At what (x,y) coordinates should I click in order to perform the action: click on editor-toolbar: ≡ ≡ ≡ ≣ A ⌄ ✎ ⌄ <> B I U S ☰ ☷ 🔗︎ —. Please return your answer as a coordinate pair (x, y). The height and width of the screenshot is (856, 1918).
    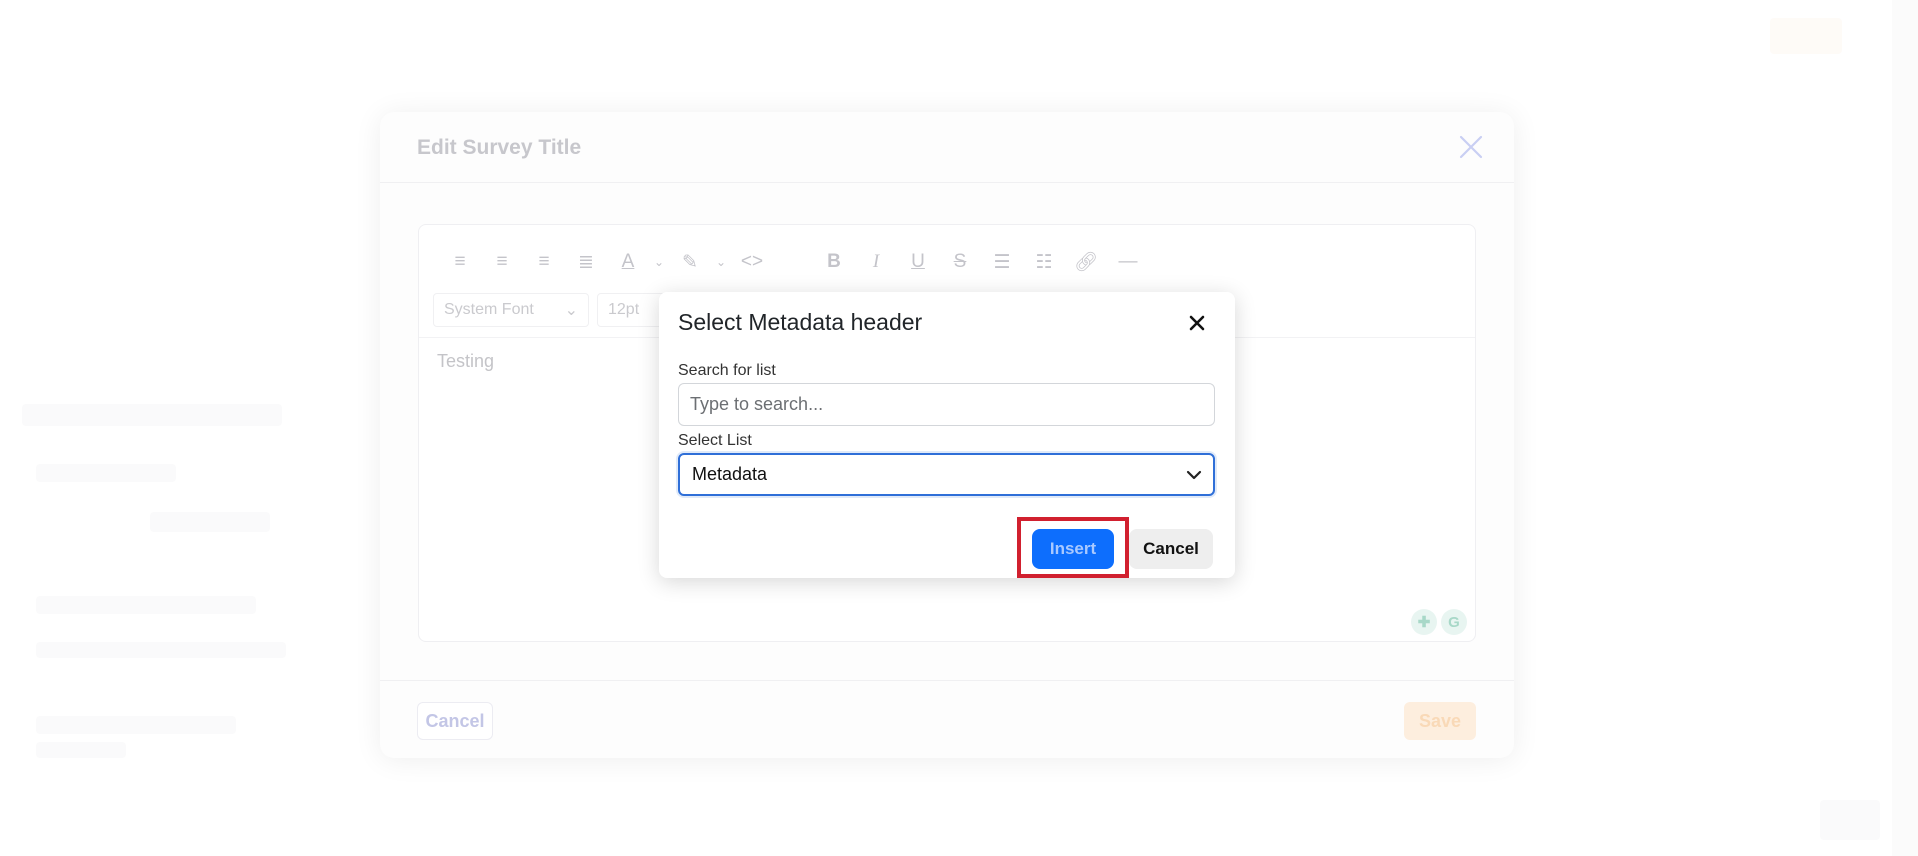
    Looking at the image, I should click on (794, 262).